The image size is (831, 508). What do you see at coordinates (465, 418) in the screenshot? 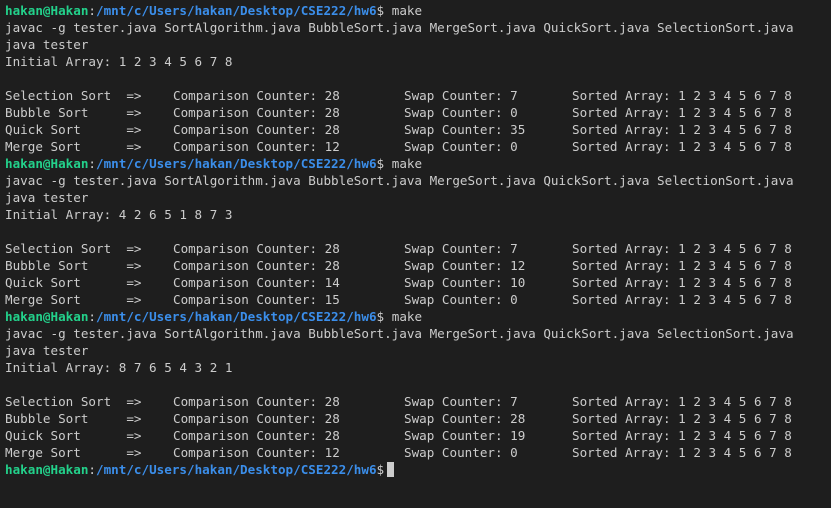
I see `swap-counter: Swap Counter: 28` at bounding box center [465, 418].